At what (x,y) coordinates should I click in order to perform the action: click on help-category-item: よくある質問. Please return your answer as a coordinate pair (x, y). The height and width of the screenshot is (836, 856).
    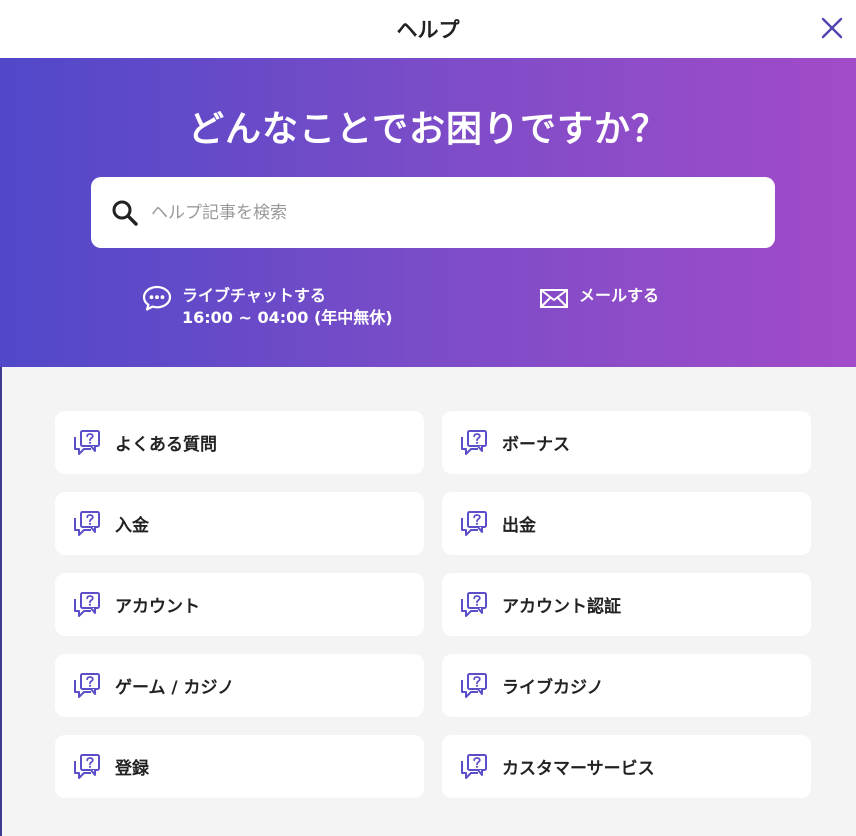
    Looking at the image, I should click on (239, 442).